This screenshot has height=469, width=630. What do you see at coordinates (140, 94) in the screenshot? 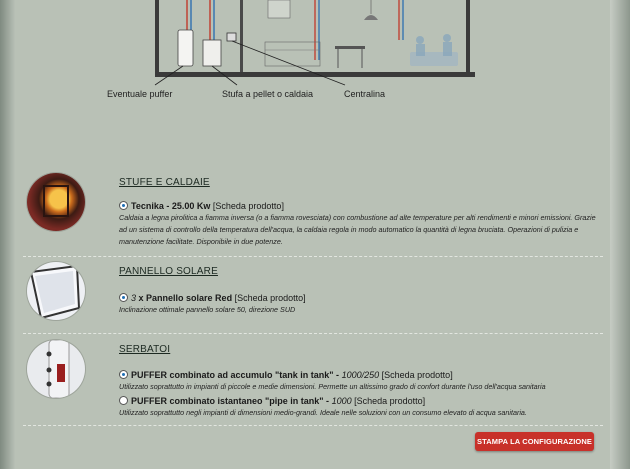
I see `callout-puffer: Eventuale puffer` at bounding box center [140, 94].